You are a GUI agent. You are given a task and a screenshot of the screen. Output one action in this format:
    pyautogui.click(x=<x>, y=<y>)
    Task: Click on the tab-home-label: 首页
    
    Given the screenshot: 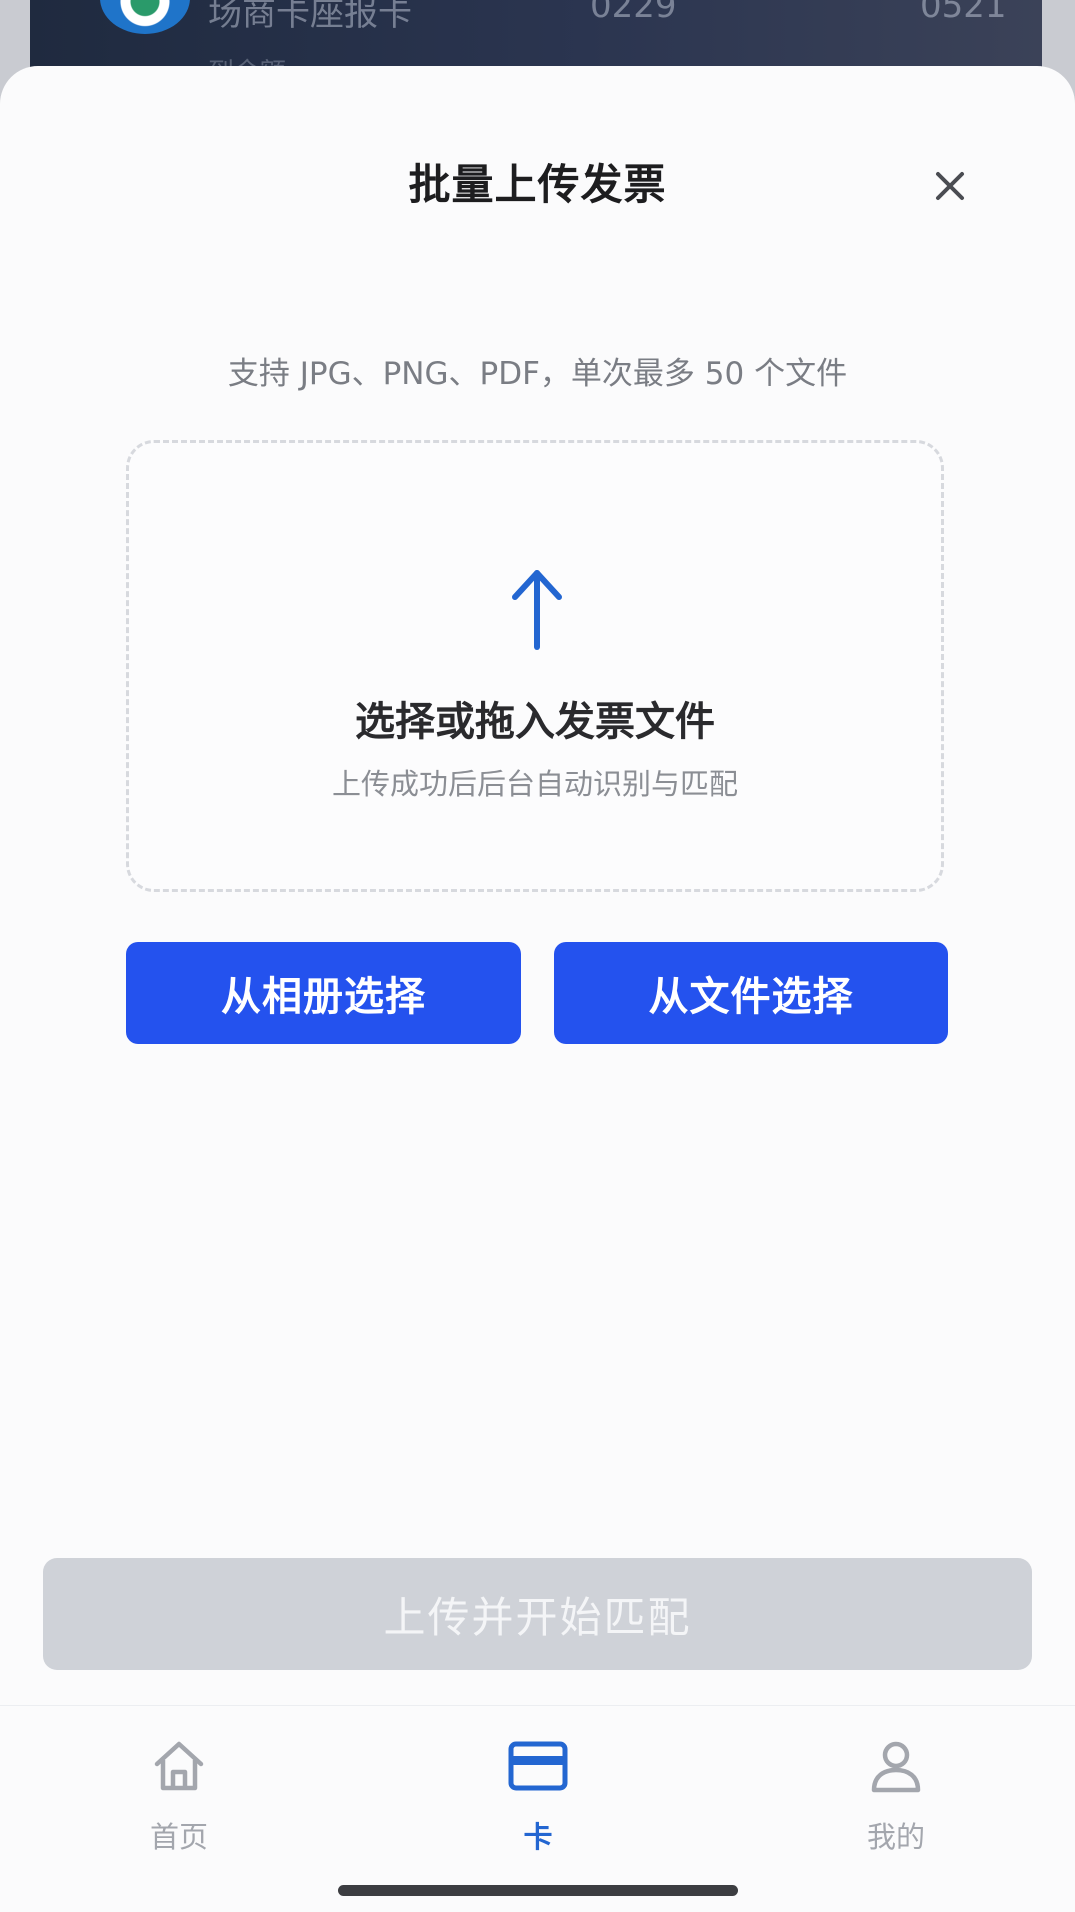 What is the action you would take?
    pyautogui.click(x=178, y=1837)
    